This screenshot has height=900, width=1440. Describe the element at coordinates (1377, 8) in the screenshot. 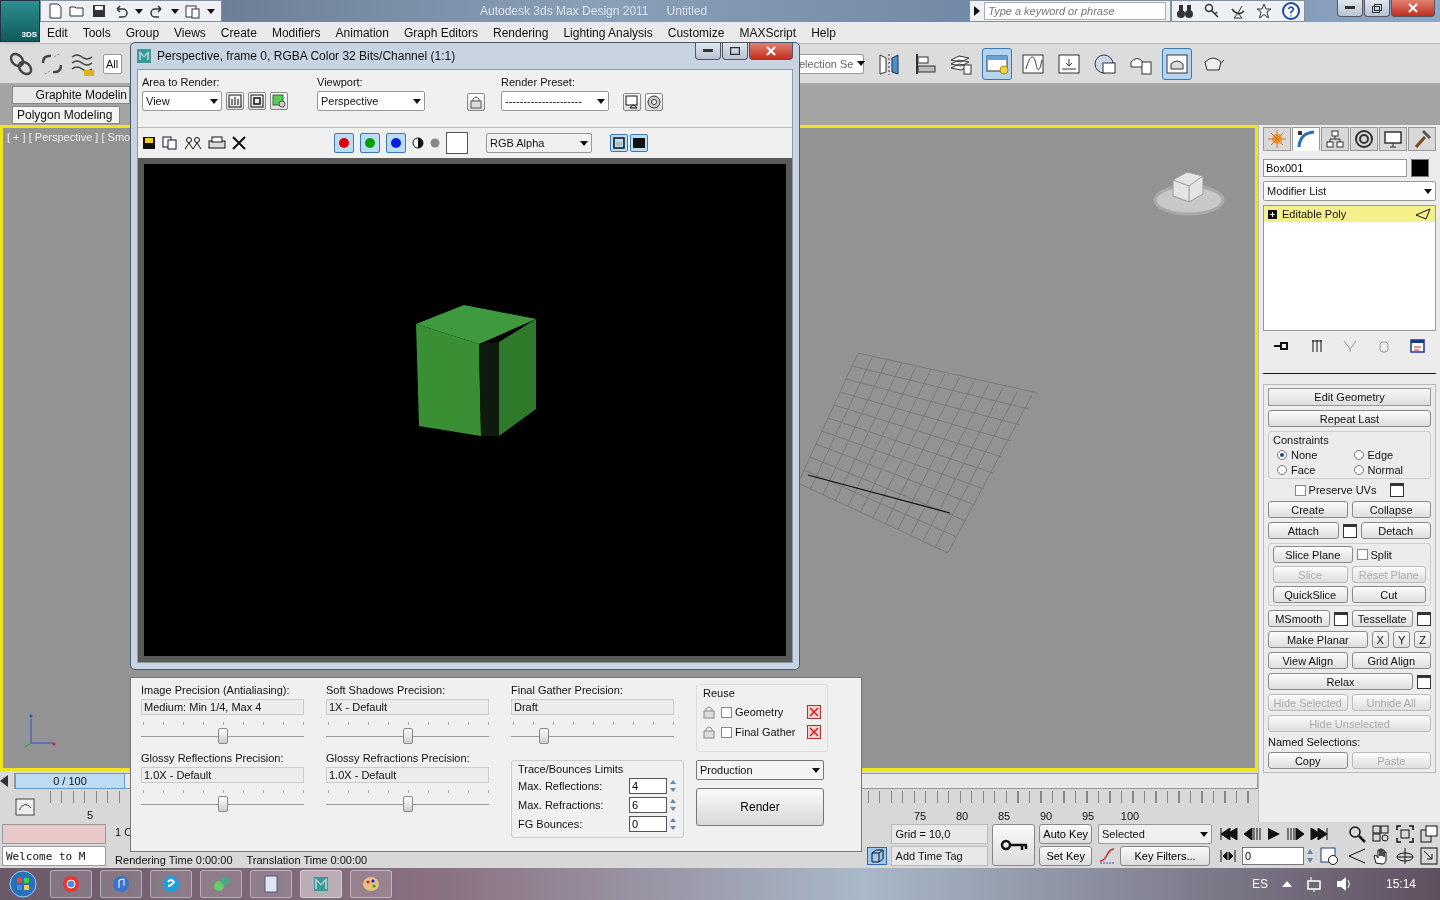

I see `restore-button` at that location.